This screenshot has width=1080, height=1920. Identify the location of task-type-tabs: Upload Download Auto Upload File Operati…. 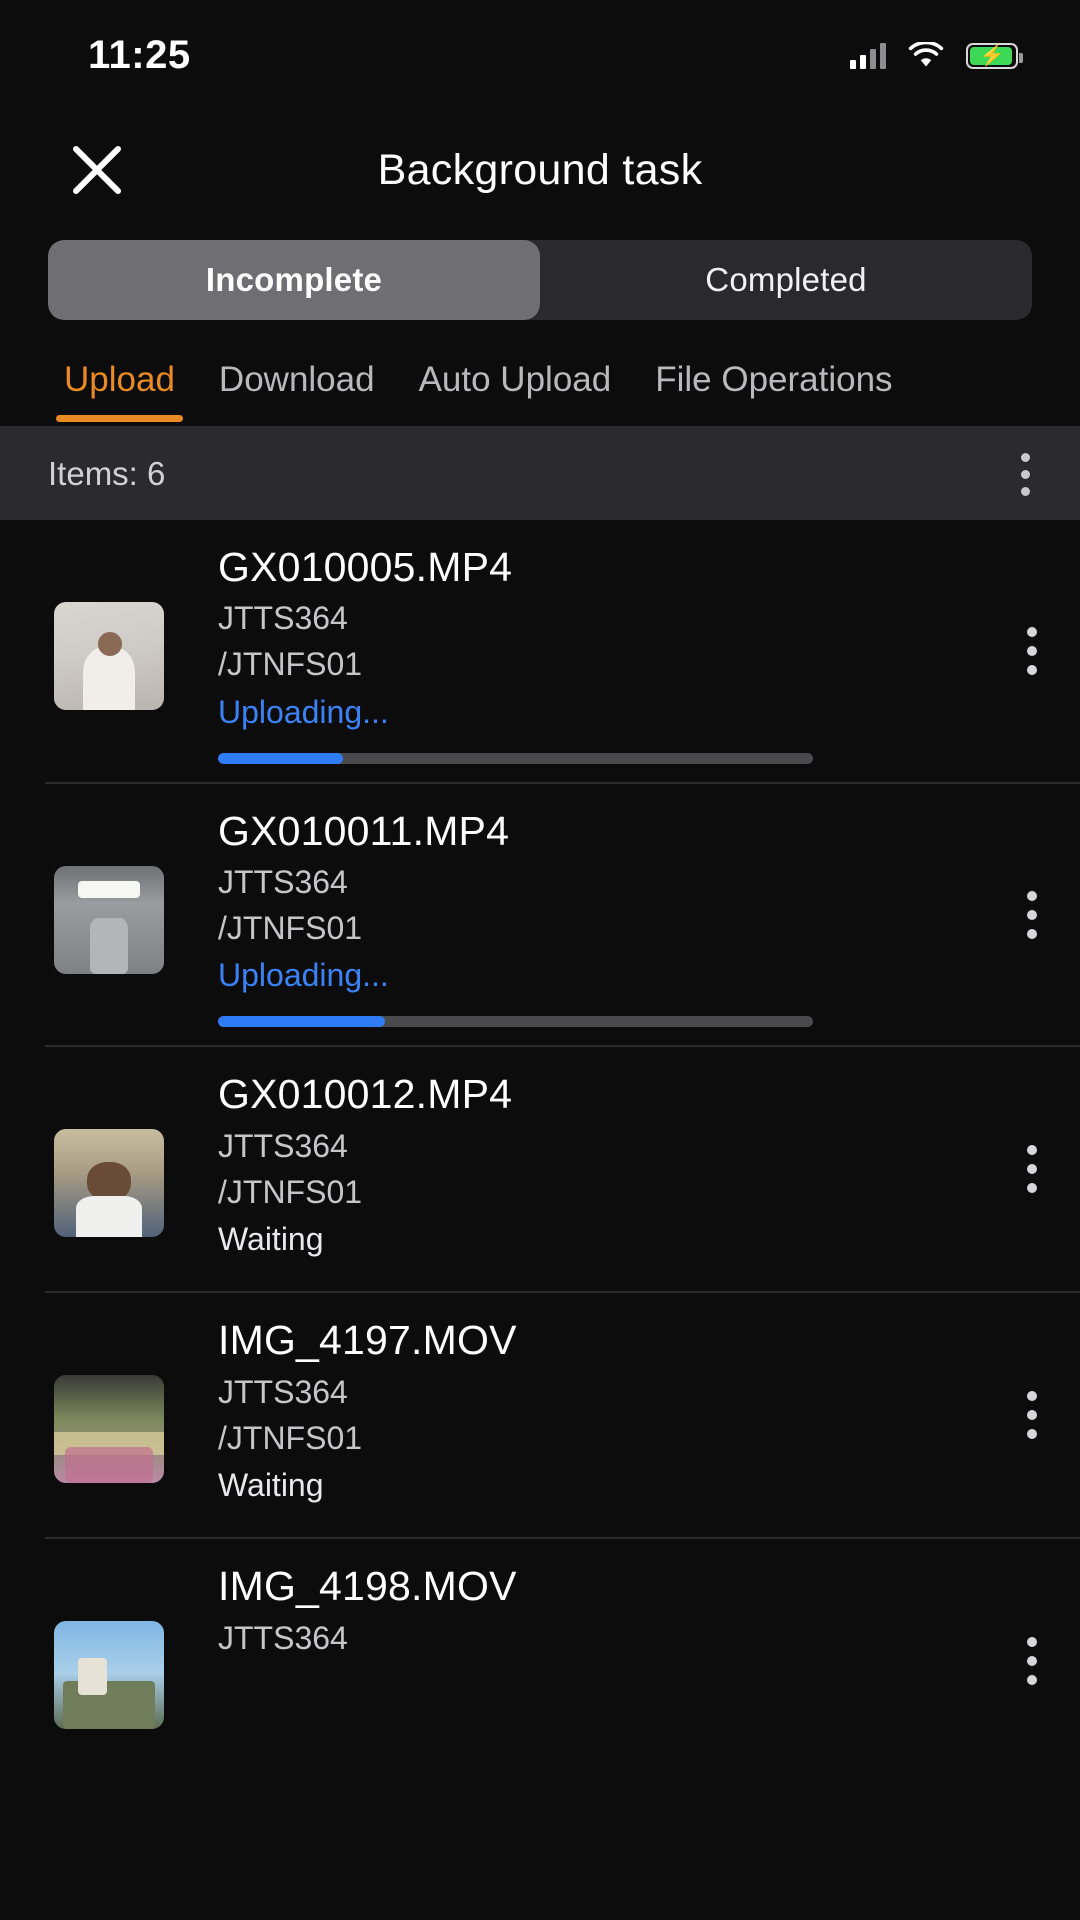
(540, 374).